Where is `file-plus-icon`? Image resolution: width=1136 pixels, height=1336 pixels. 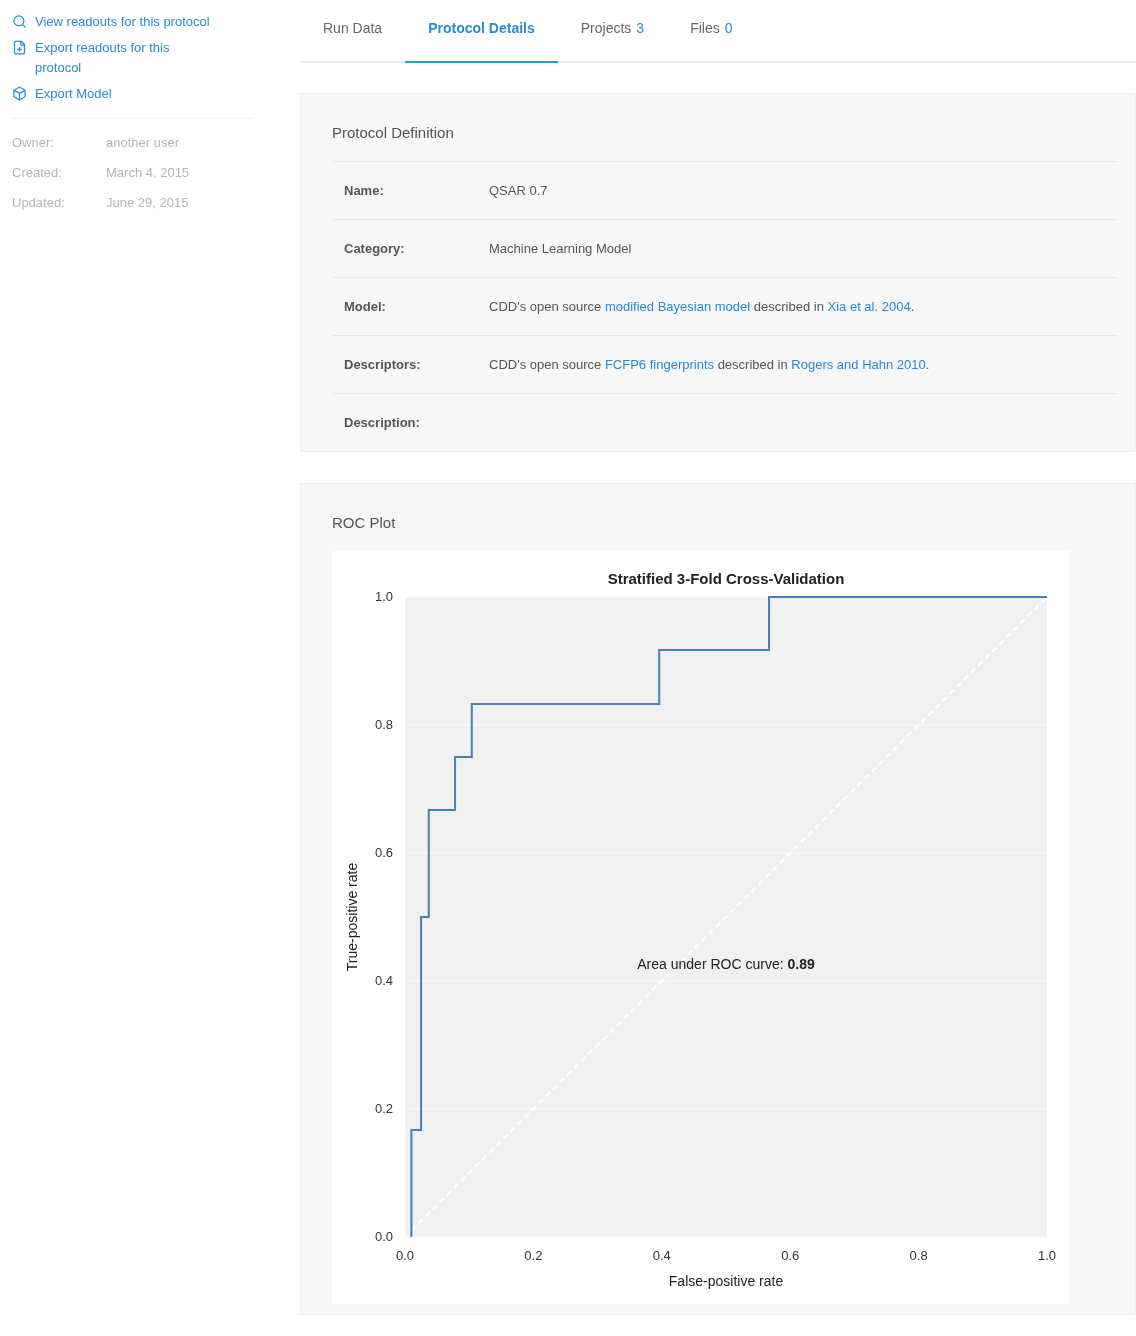 file-plus-icon is located at coordinates (19, 47).